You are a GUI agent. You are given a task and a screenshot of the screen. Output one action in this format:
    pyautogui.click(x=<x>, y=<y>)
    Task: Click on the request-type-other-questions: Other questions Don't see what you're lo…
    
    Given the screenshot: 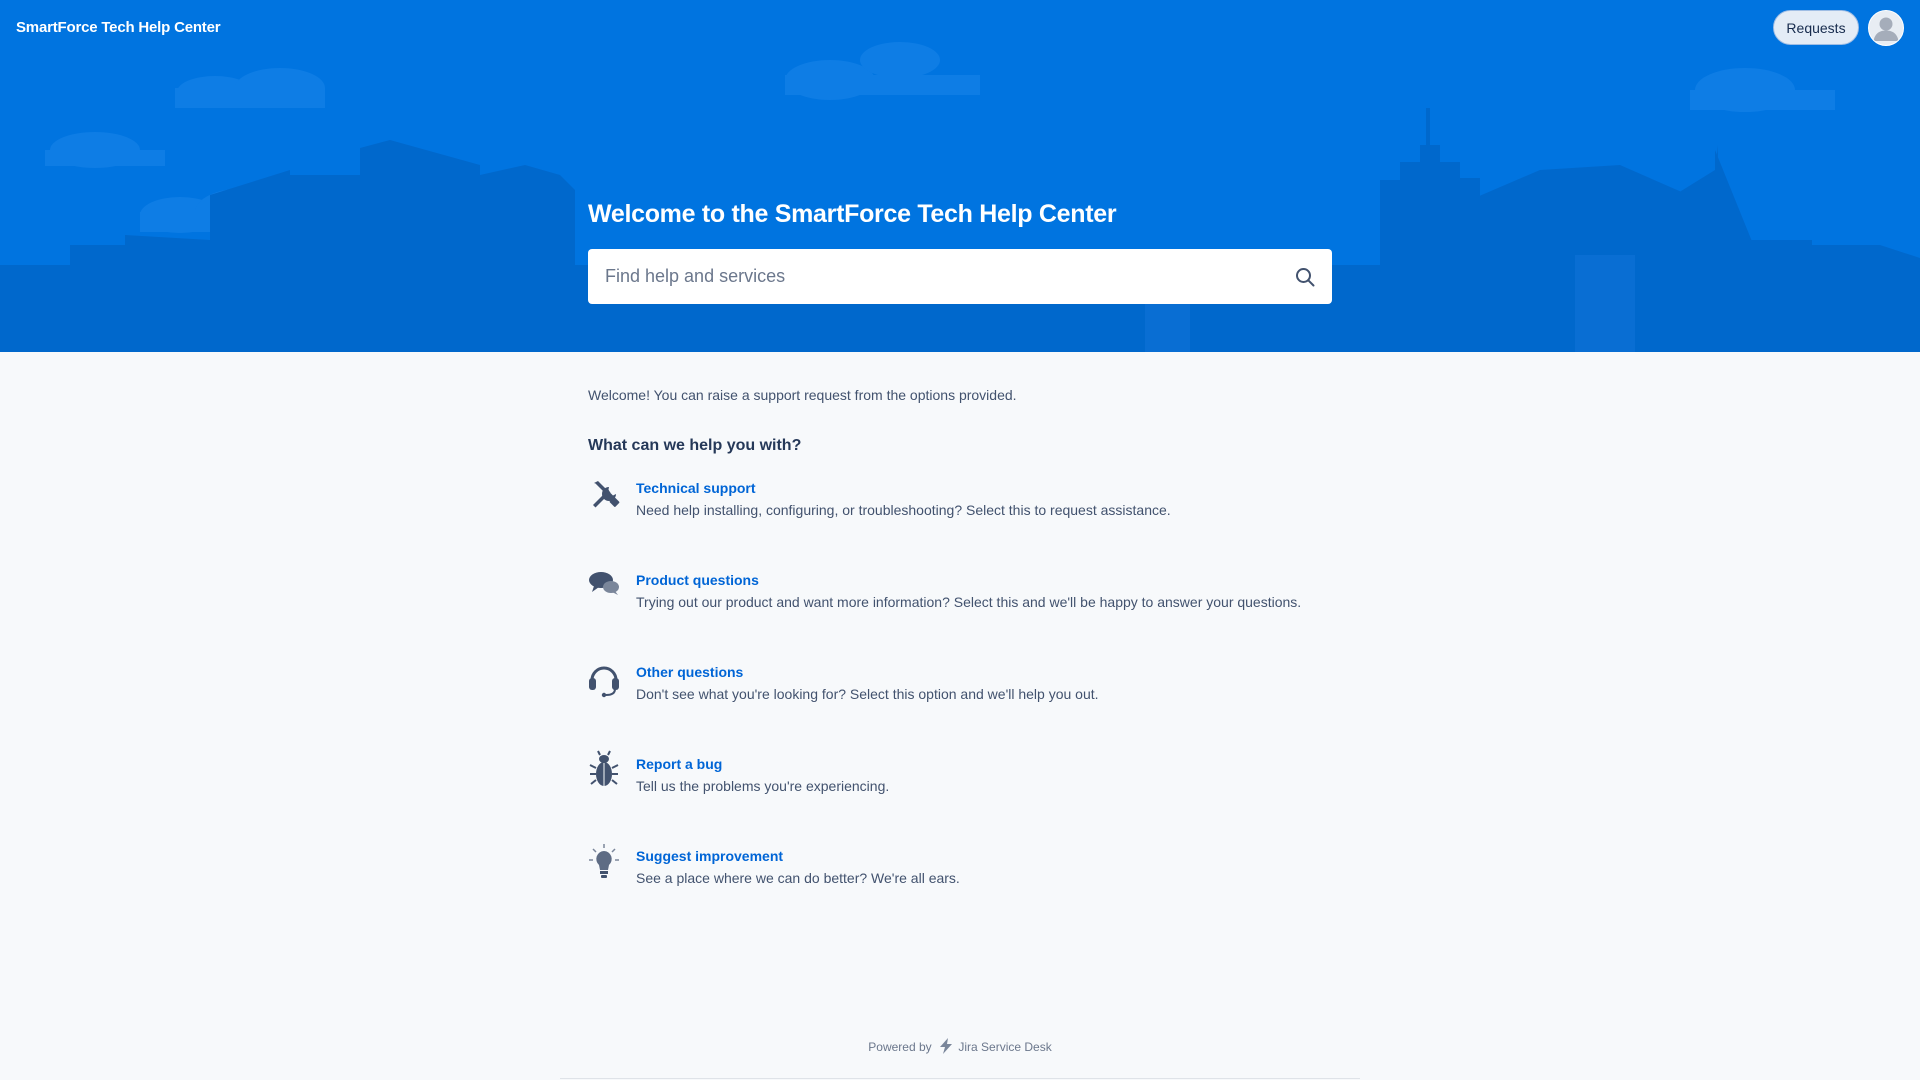 What is the action you would take?
    pyautogui.click(x=968, y=694)
    